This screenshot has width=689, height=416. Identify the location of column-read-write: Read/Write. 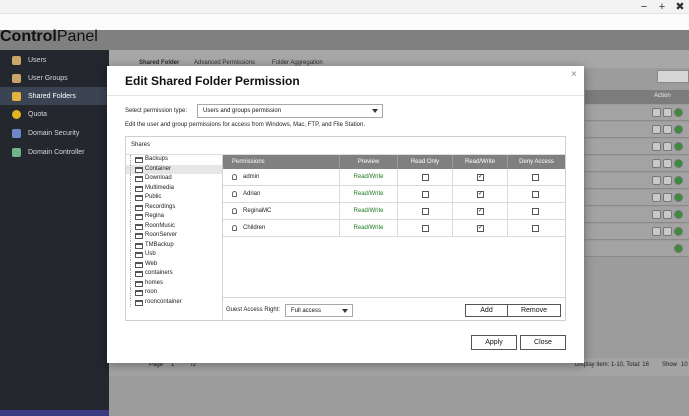
(480, 162).